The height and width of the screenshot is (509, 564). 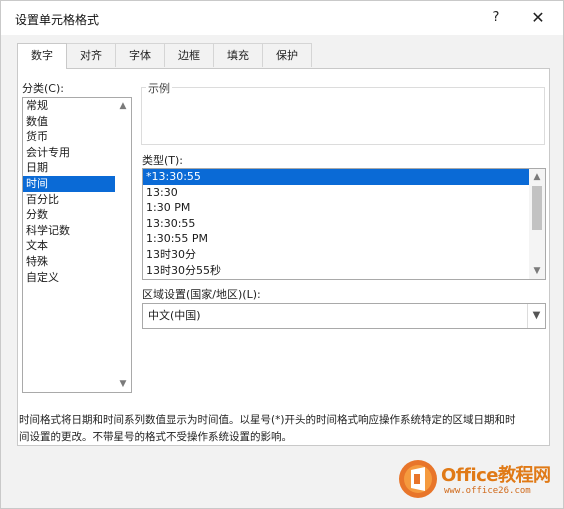 What do you see at coordinates (43, 88) in the screenshot?
I see `category-label: 分类(C):` at bounding box center [43, 88].